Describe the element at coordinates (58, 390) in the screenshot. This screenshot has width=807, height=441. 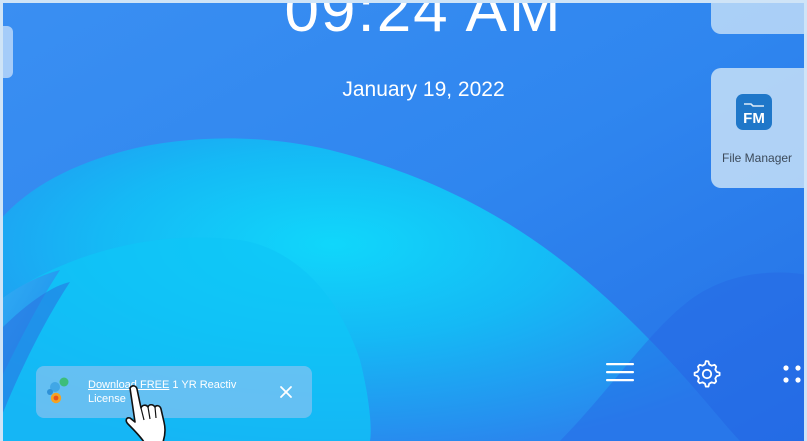
I see `app-logo-icon` at that location.